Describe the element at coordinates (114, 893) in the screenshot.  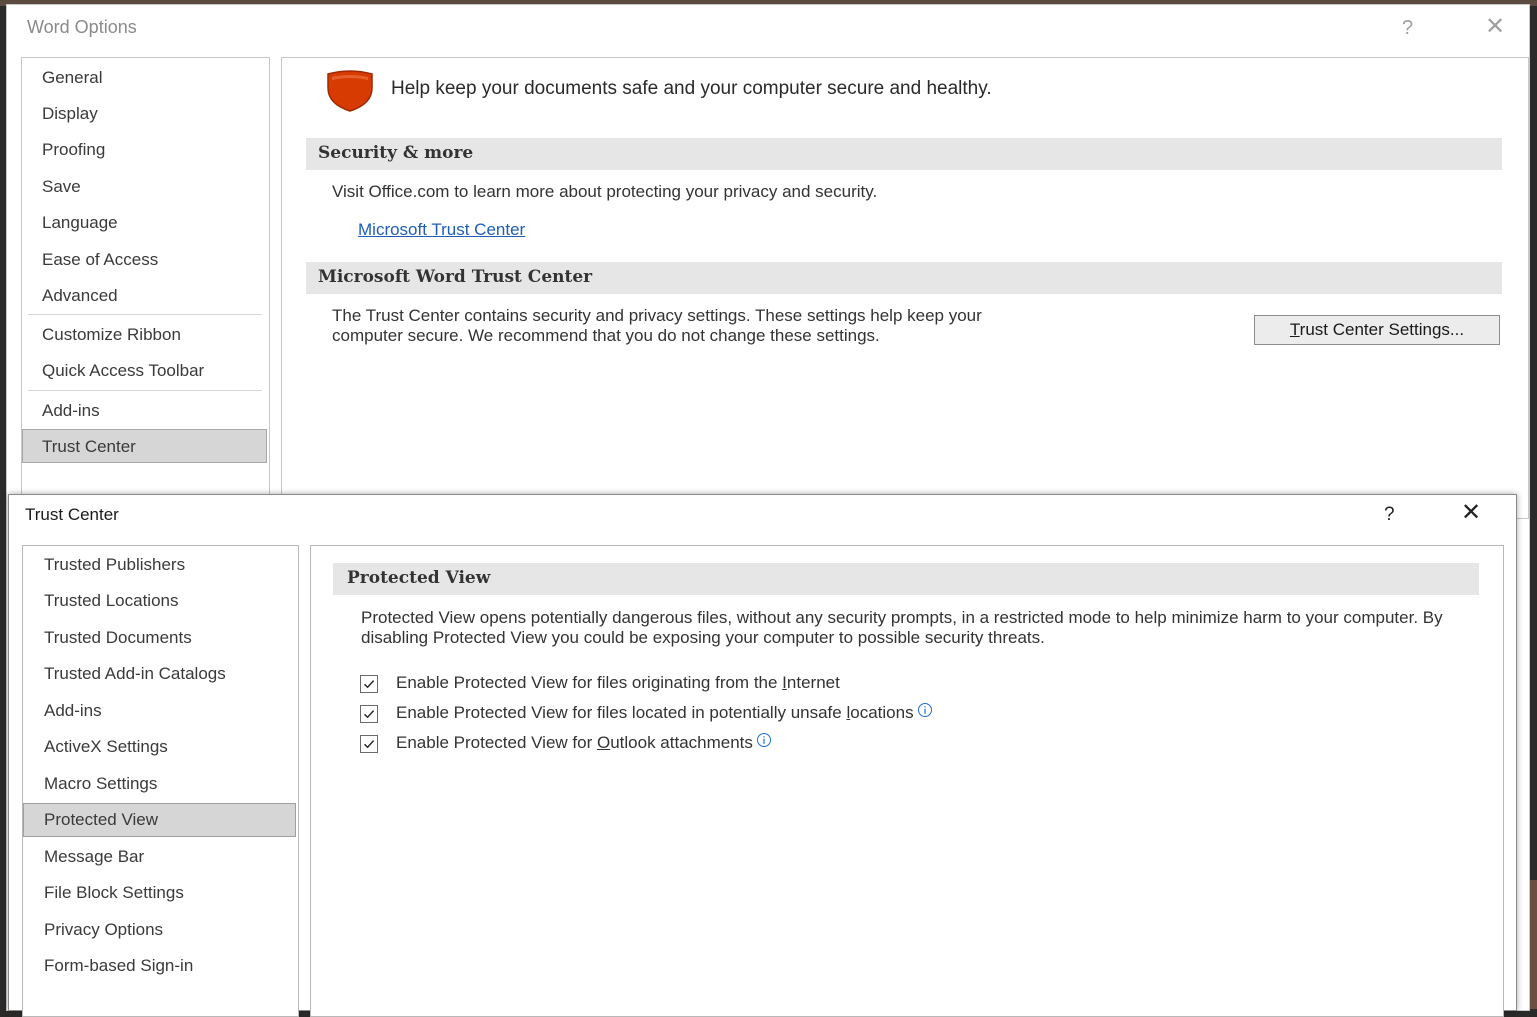
I see `nav-item-file-block-settings: File Block Settings` at that location.